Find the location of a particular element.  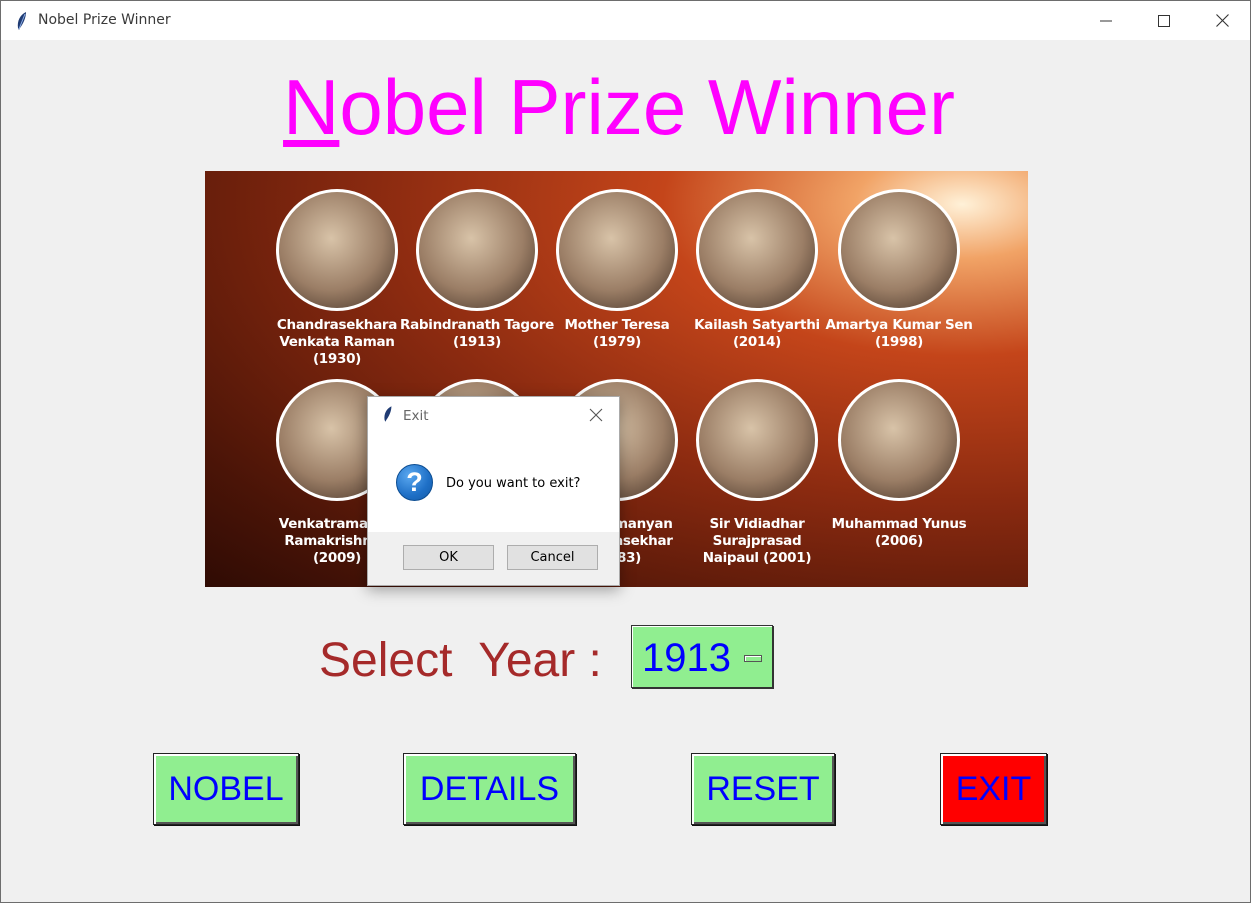

maximize-button is located at coordinates (1164, 20).